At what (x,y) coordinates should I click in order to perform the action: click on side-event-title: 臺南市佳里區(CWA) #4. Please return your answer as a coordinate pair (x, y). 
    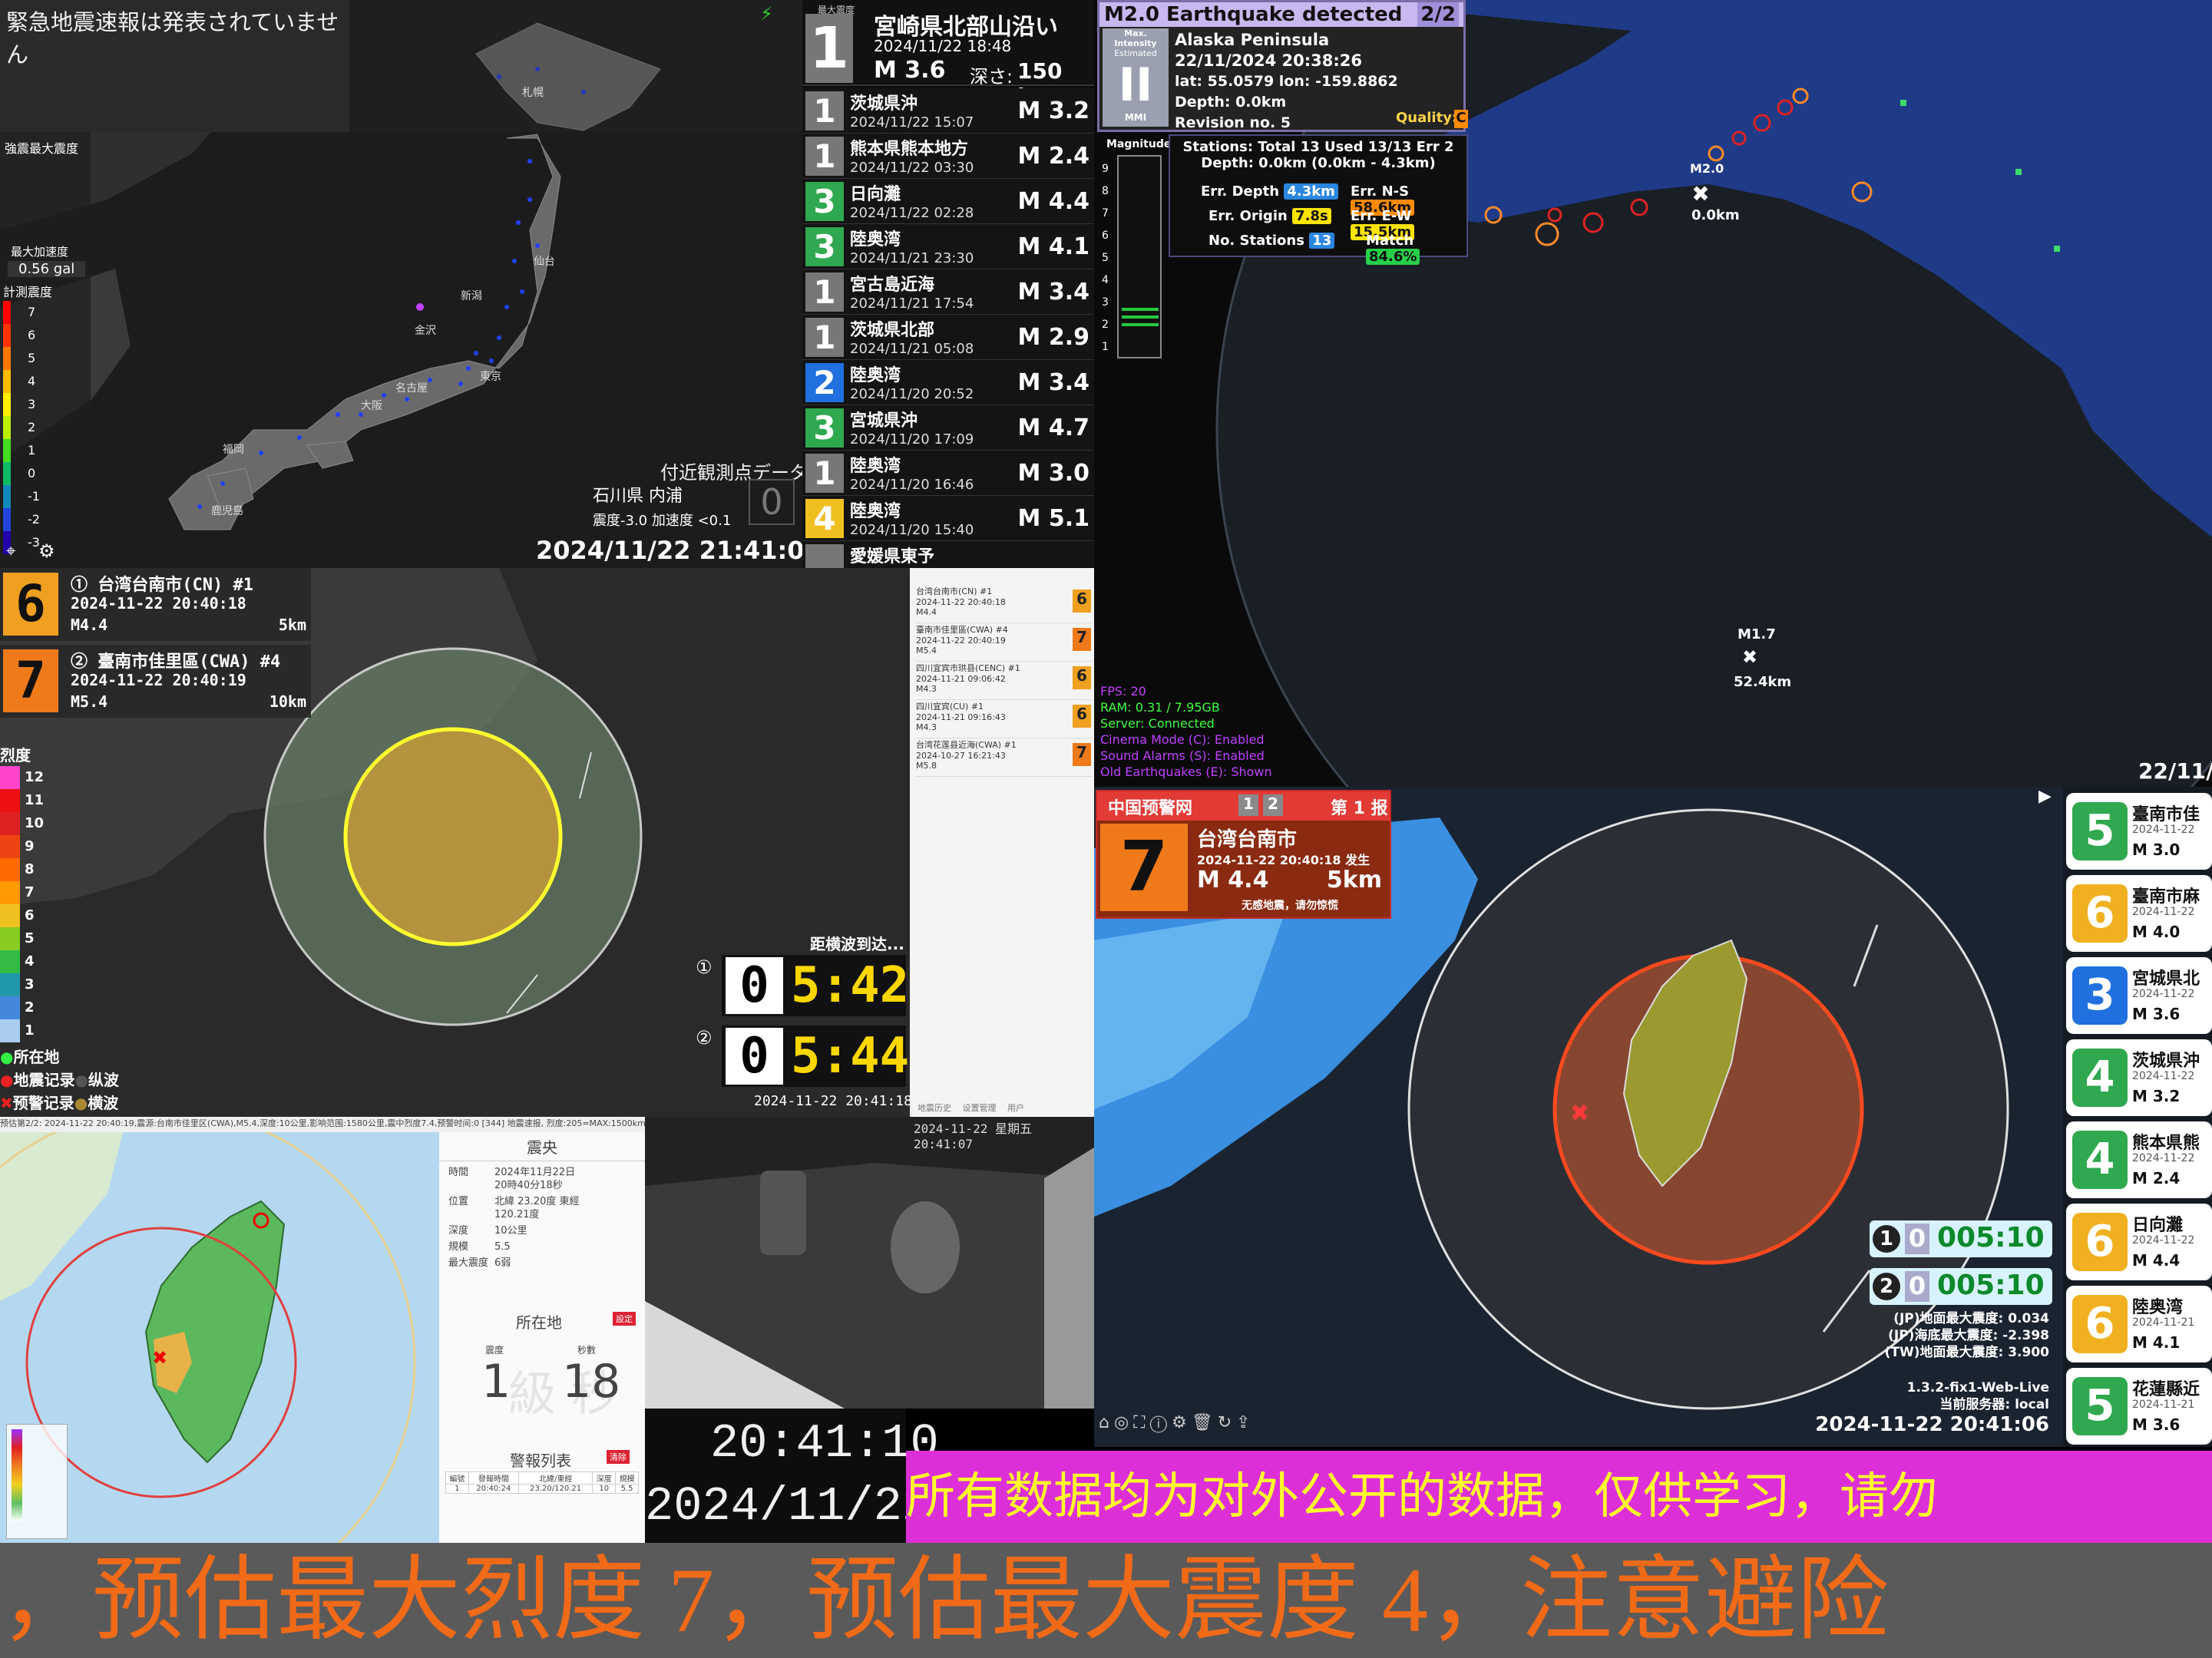
    Looking at the image, I should click on (962, 630).